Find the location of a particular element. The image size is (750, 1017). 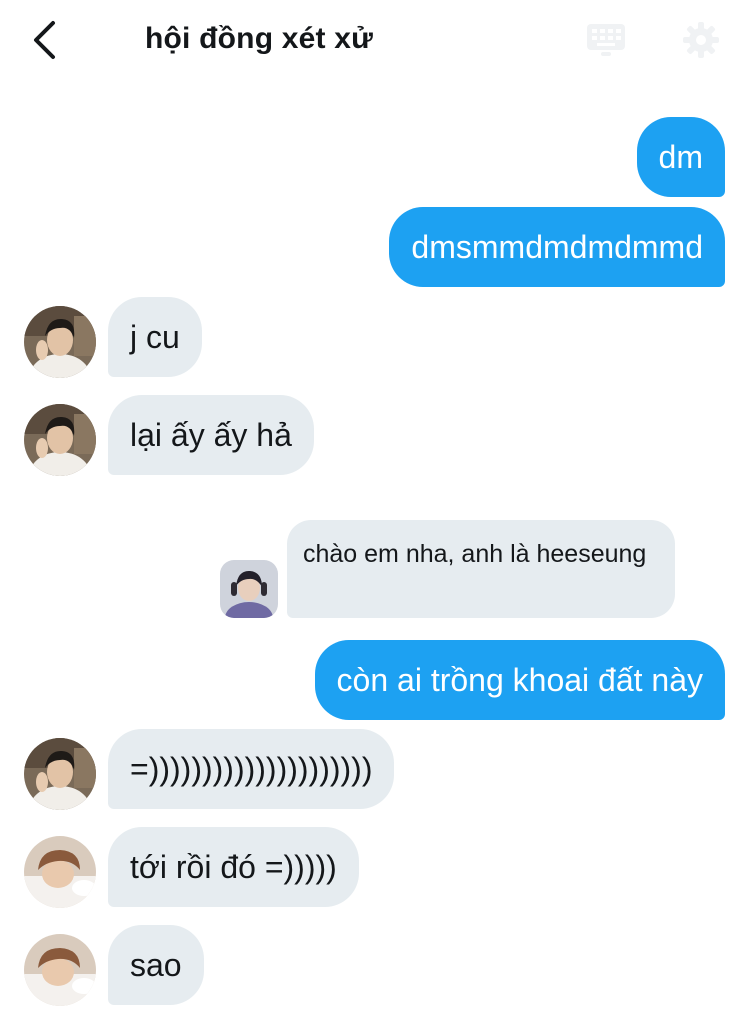

keyboard-button is located at coordinates (606, 40).